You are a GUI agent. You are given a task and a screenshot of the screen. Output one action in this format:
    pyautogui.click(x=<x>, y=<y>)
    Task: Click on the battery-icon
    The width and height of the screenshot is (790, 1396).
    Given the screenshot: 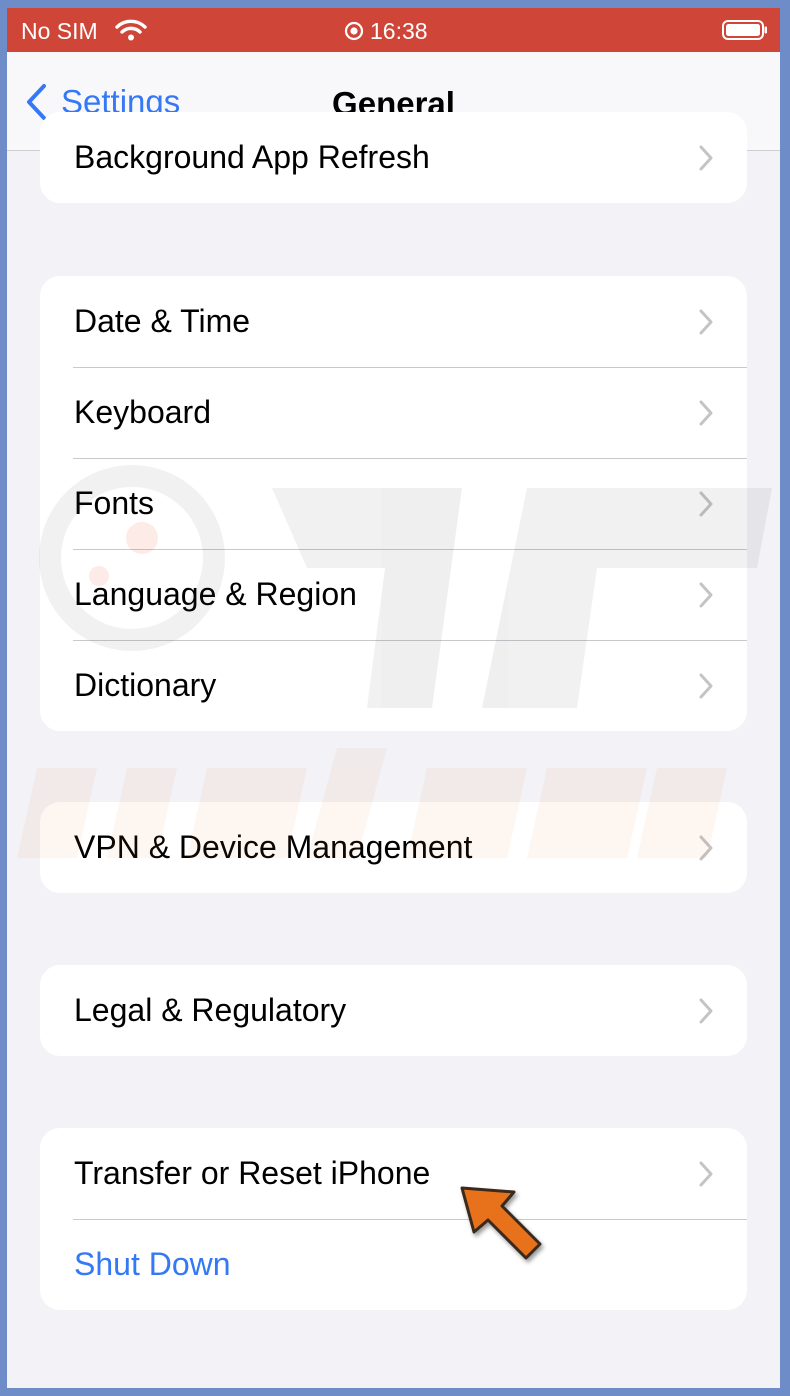 What is the action you would take?
    pyautogui.click(x=744, y=30)
    